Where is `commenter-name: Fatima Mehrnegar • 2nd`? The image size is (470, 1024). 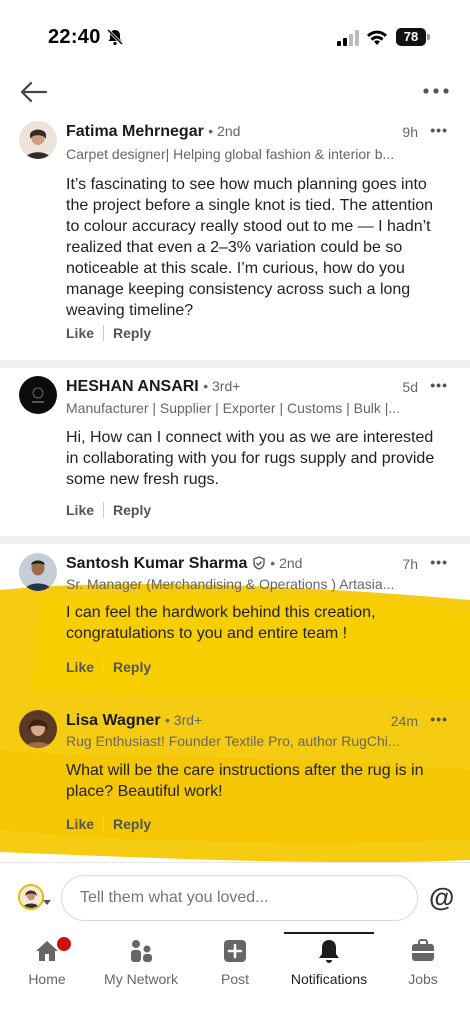
commenter-name: Fatima Mehrnegar • 2nd is located at coordinates (153, 132).